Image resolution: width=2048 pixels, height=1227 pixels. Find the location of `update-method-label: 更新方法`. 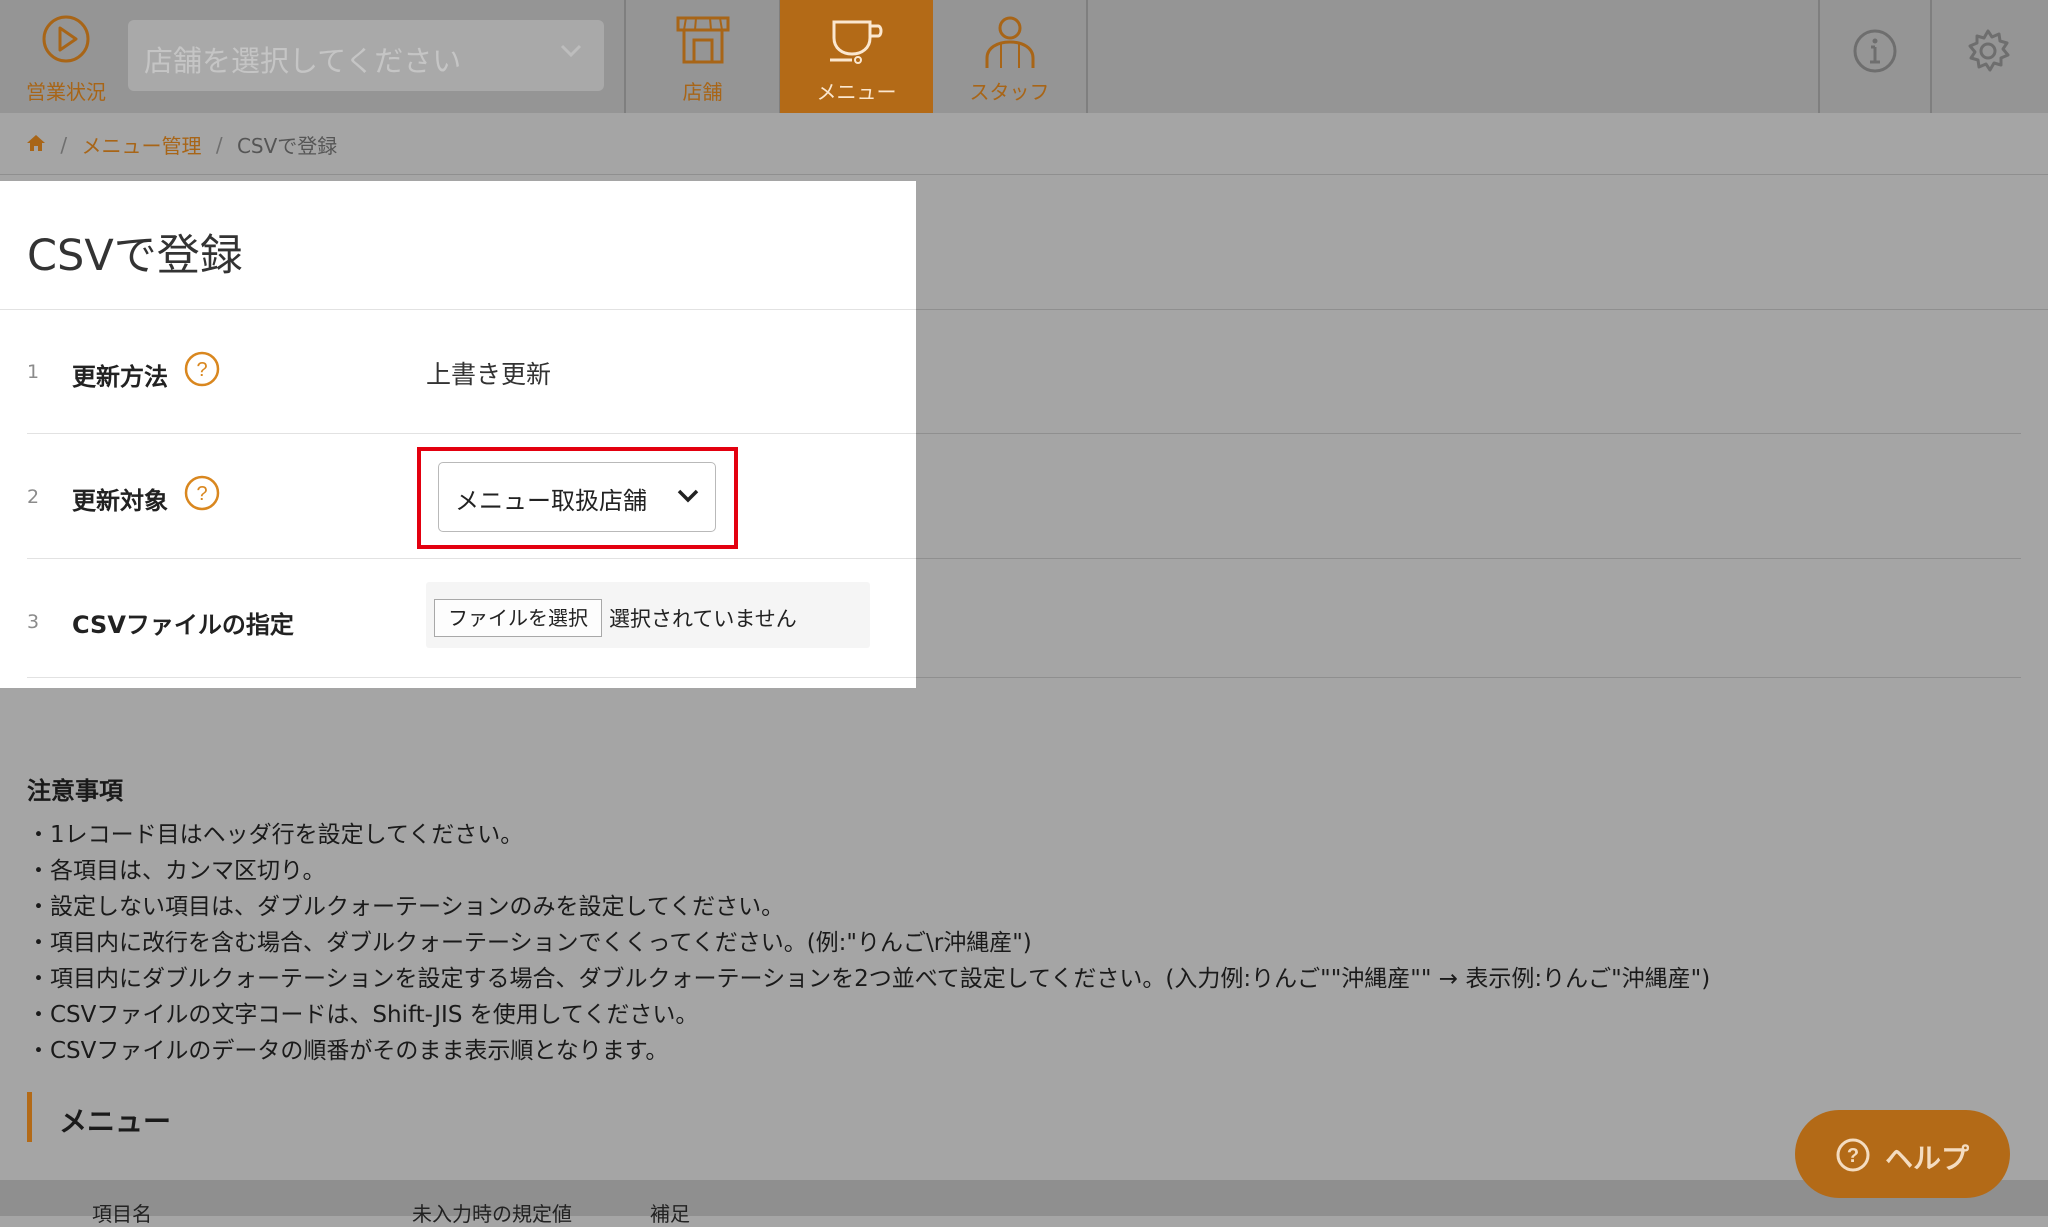

update-method-label: 更新方法 is located at coordinates (120, 377).